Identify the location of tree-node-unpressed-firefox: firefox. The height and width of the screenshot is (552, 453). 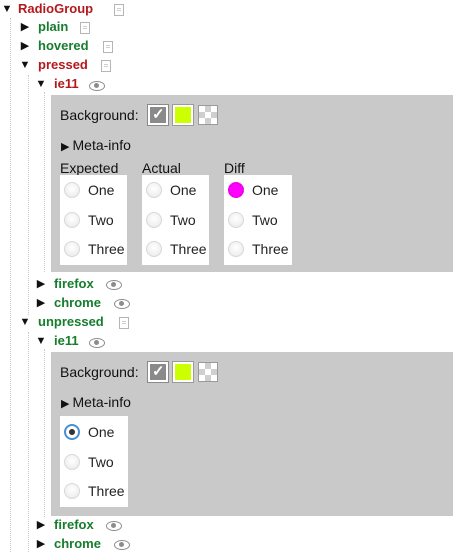
(74, 525).